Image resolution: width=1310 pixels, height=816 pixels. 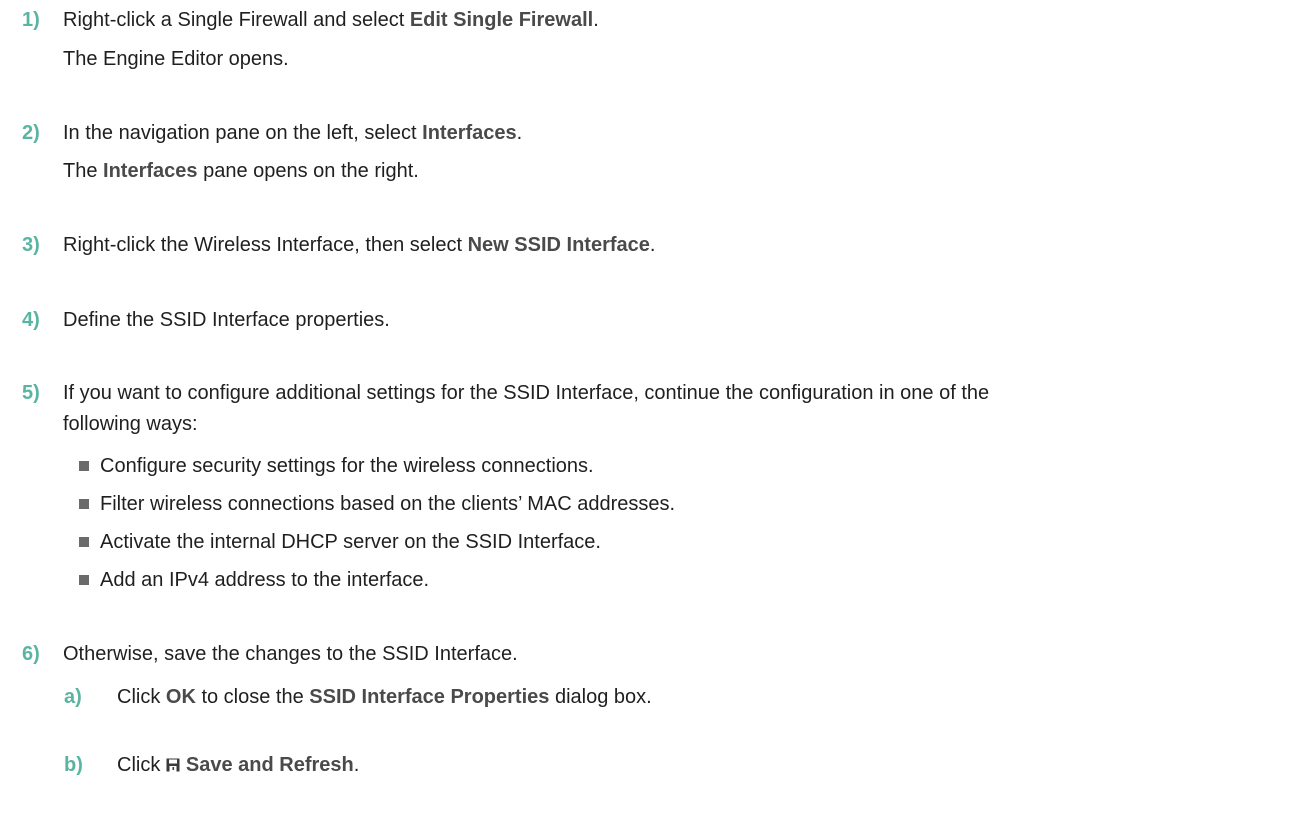 I want to click on substep-number: a), so click(x=73, y=697).